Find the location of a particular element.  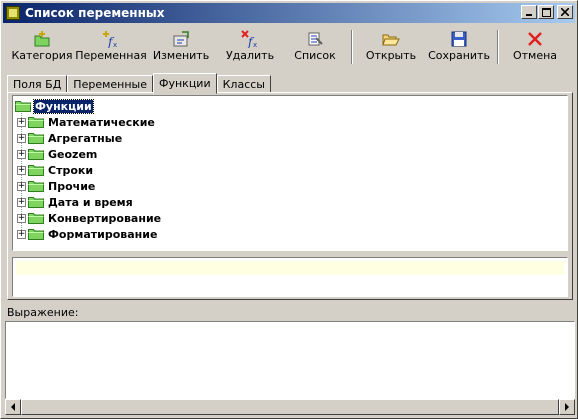

tree-root-label: Функции is located at coordinates (63, 106).